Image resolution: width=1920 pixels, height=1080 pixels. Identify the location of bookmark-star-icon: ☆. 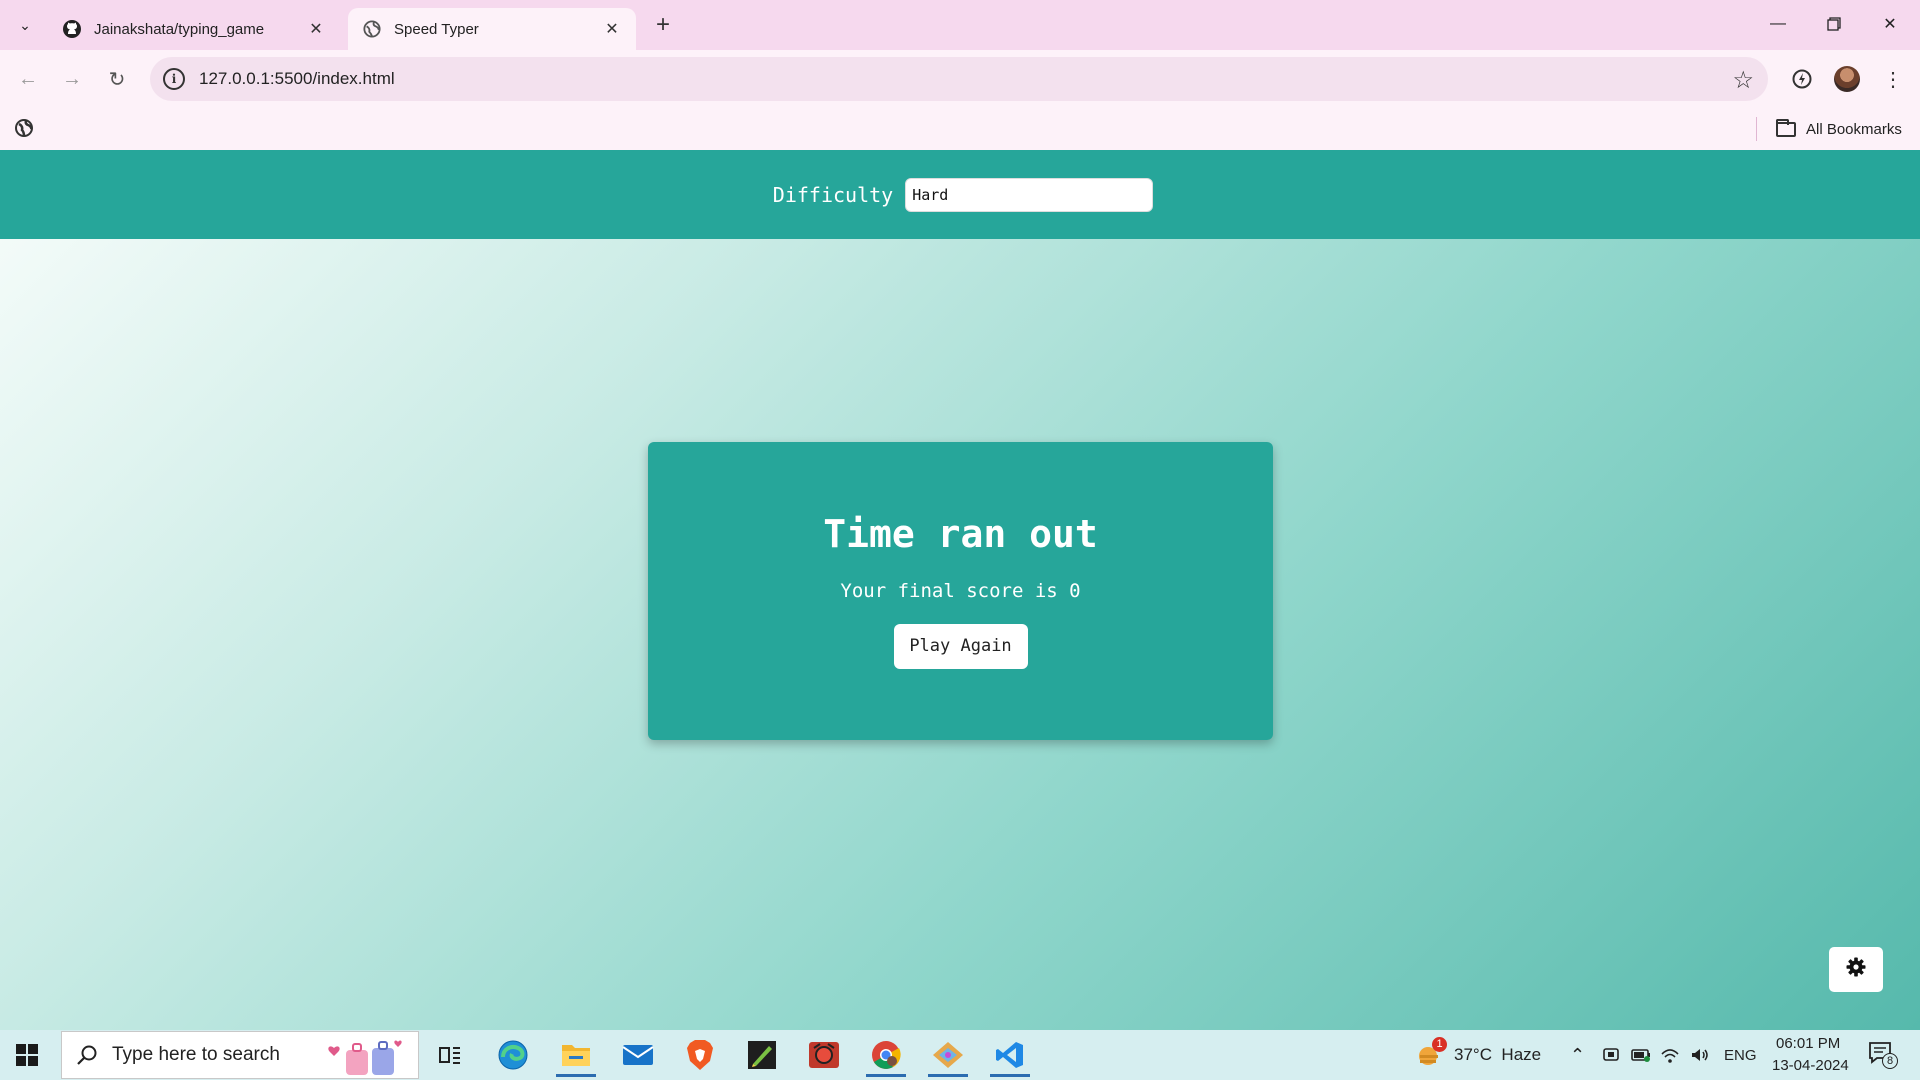
(1743, 80).